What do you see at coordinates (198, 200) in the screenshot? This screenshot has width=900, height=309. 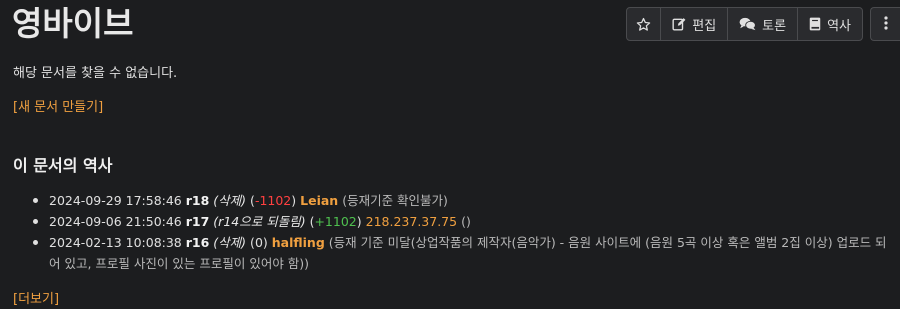 I see `revision-link: r18` at bounding box center [198, 200].